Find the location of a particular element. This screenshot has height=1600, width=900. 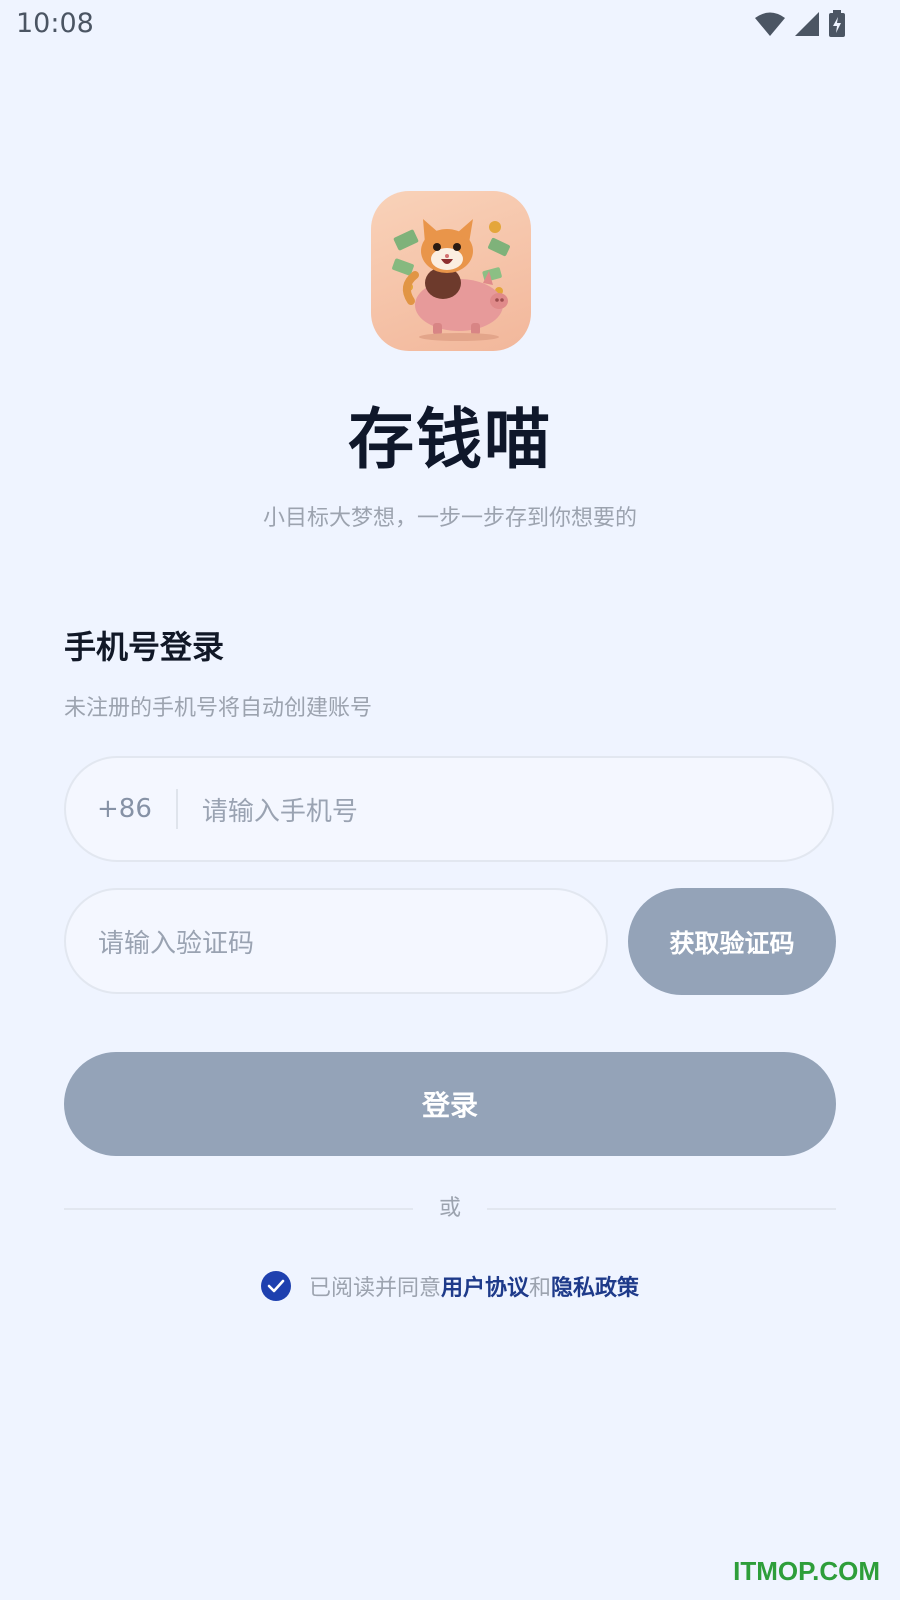

cat-piggy-bank-logo is located at coordinates (451, 280).